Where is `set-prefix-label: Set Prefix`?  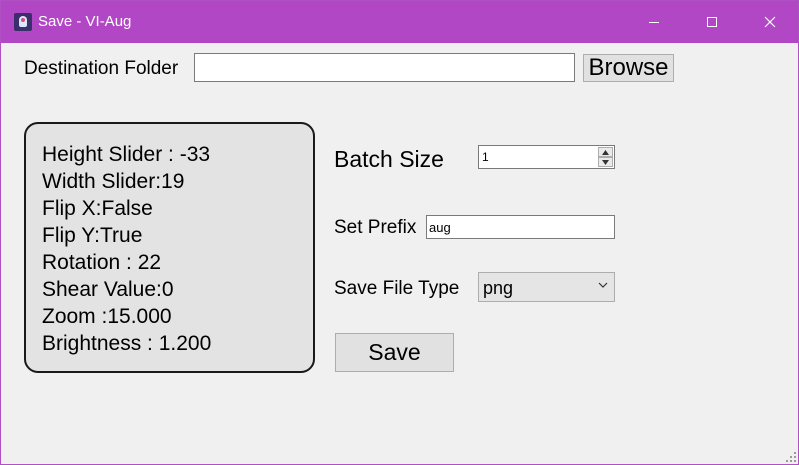
set-prefix-label: Set Prefix is located at coordinates (375, 227).